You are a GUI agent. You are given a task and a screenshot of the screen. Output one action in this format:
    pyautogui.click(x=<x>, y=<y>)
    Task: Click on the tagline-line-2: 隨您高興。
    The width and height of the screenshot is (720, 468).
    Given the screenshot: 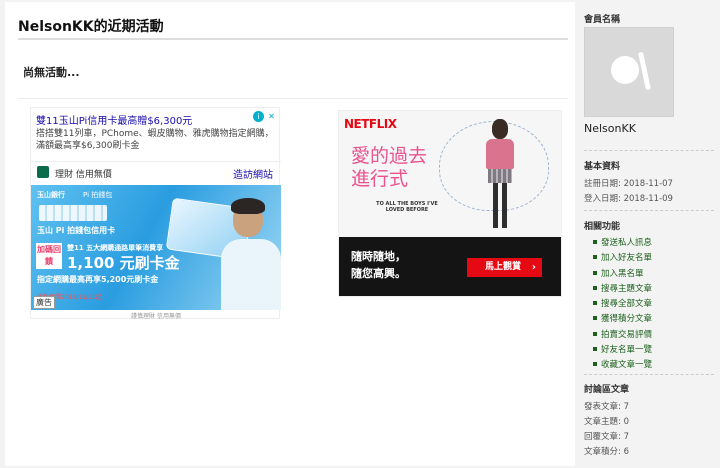 What is the action you would take?
    pyautogui.click(x=378, y=273)
    